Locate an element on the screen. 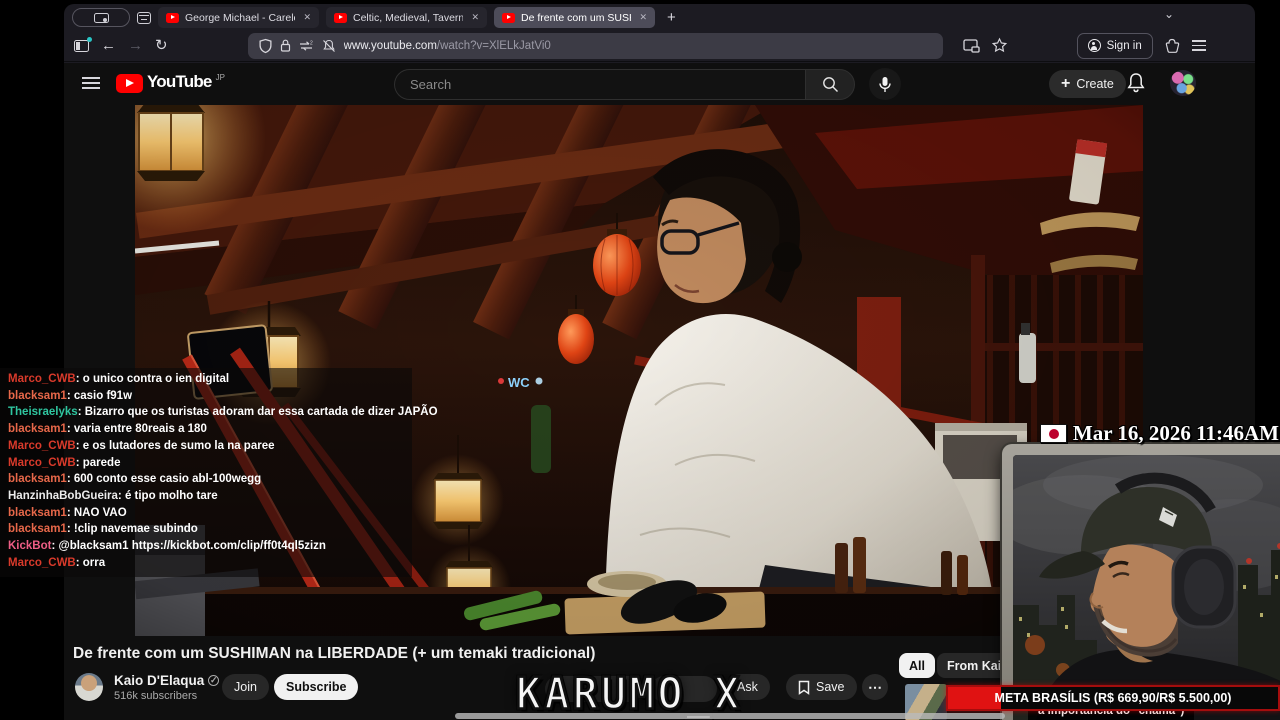 This screenshot has height=720, width=1280. tab-title: Celtic, Medieval, Tavern Music - is located at coordinates (408, 17).